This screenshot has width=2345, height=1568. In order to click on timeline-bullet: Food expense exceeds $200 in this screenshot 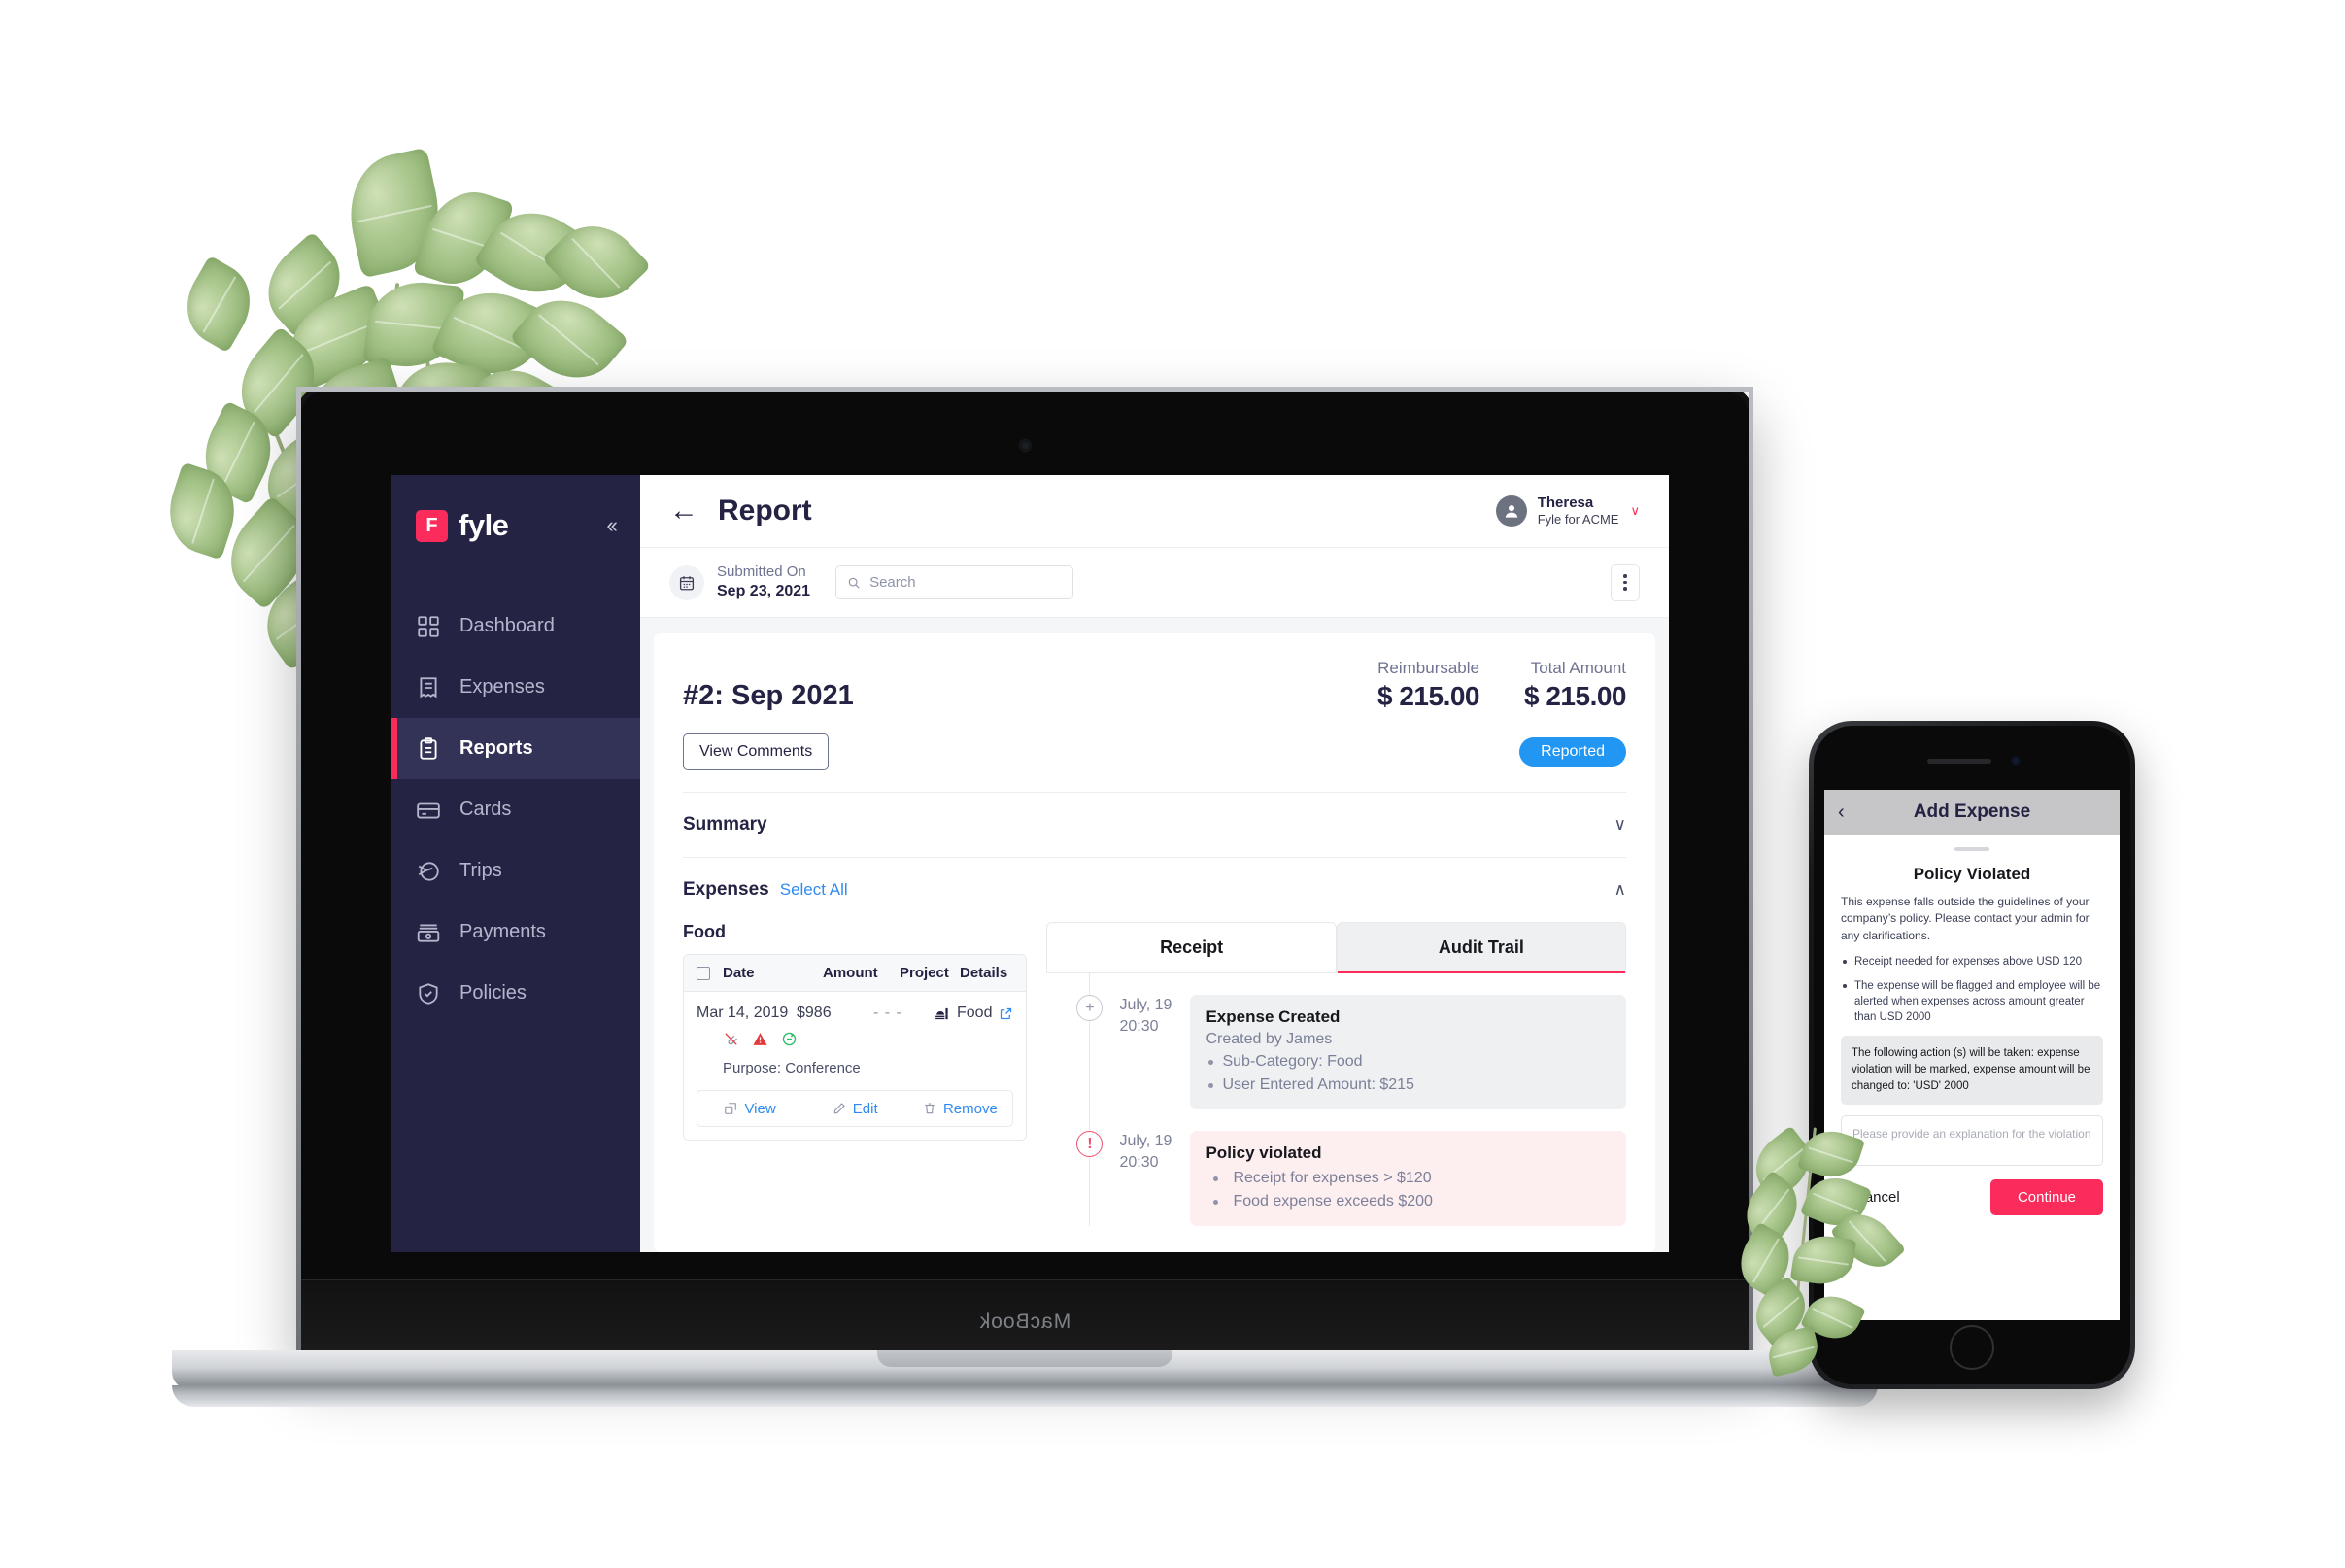, I will do `click(1409, 1201)`.